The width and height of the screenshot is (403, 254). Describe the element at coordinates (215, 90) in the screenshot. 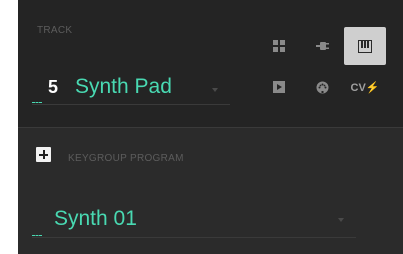

I see `track-dropdown-chevron-icon` at that location.